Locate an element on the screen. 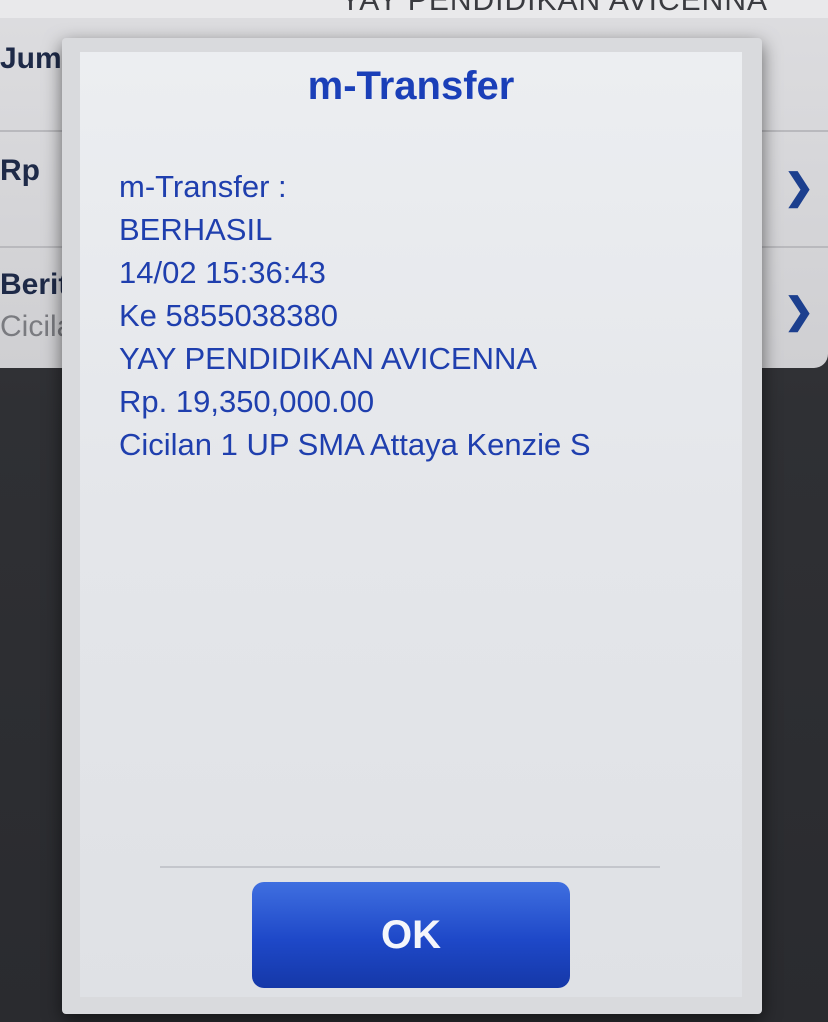 The height and width of the screenshot is (1022, 828). ok-button: OK is located at coordinates (411, 935).